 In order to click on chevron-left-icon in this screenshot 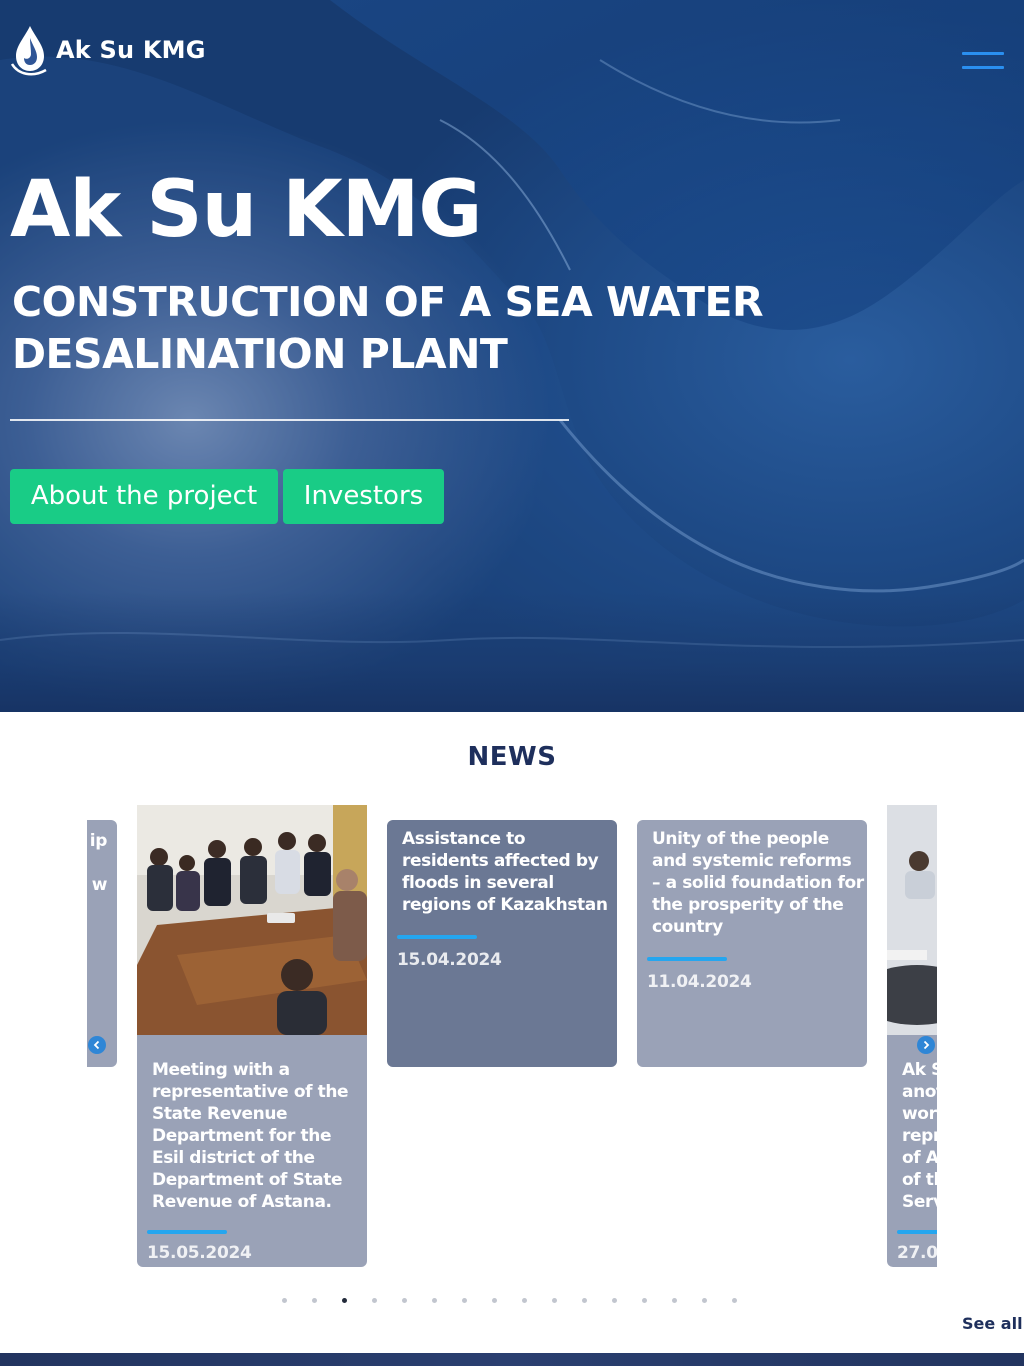, I will do `click(97, 1045)`.